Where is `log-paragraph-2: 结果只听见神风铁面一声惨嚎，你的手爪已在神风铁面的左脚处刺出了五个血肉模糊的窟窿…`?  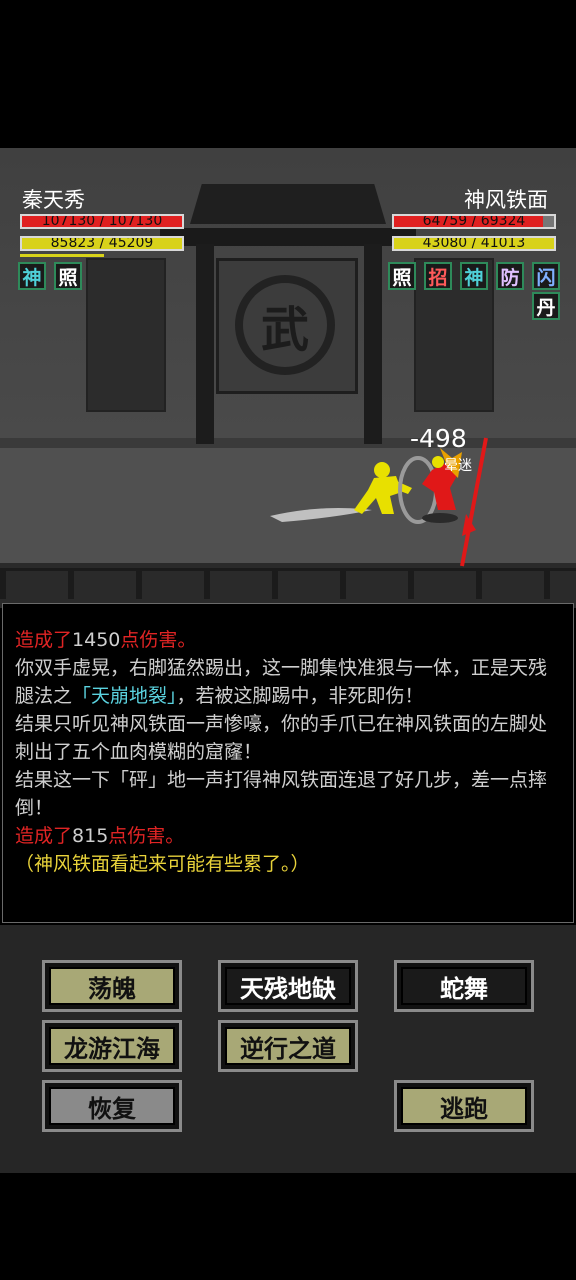
log-paragraph-2: 结果只听见神风铁面一声惨嚎，你的手爪已在神风铁面的左脚处刺出了五个血肉模糊的窟窿… is located at coordinates (281, 738).